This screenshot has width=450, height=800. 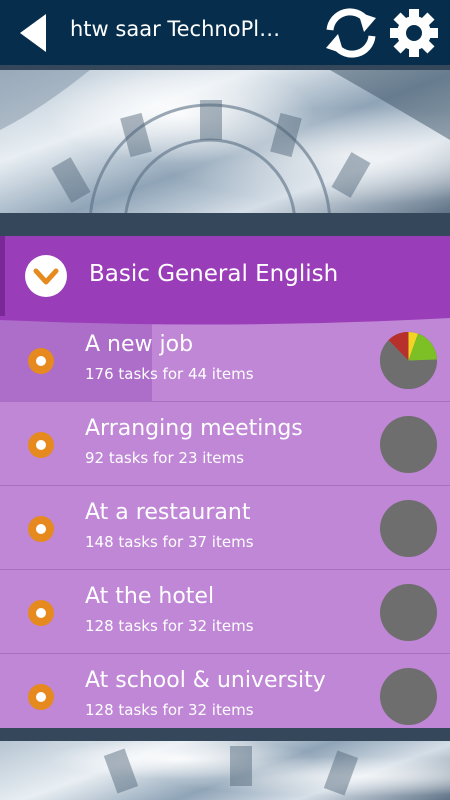 I want to click on item-title: At school & university, so click(x=205, y=680).